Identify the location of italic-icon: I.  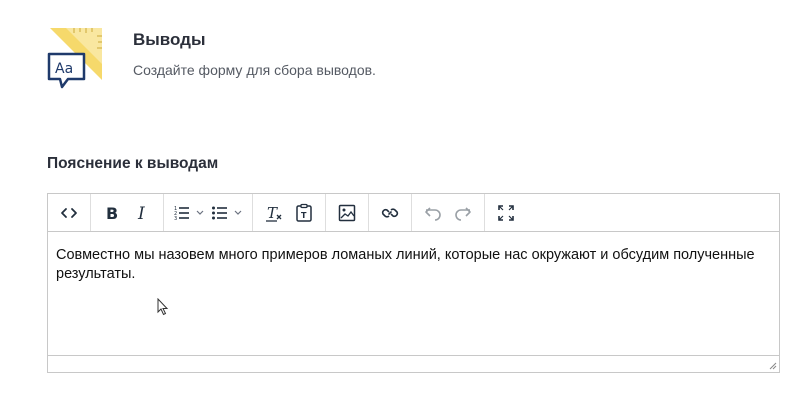
(141, 213).